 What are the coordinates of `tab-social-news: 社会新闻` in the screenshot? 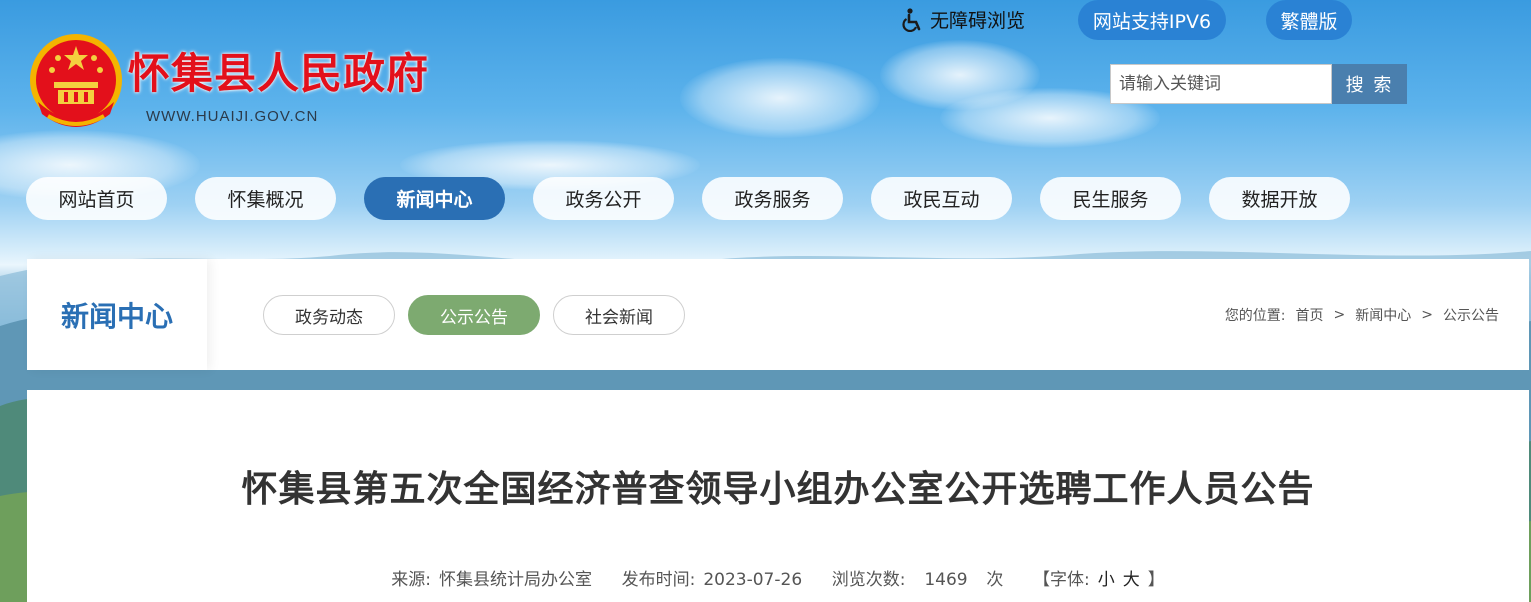 It's located at (619, 315).